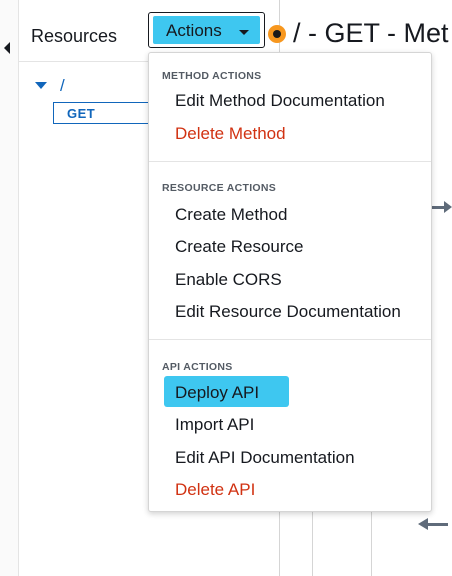  I want to click on menu-item-import-api: Import API, so click(214, 425).